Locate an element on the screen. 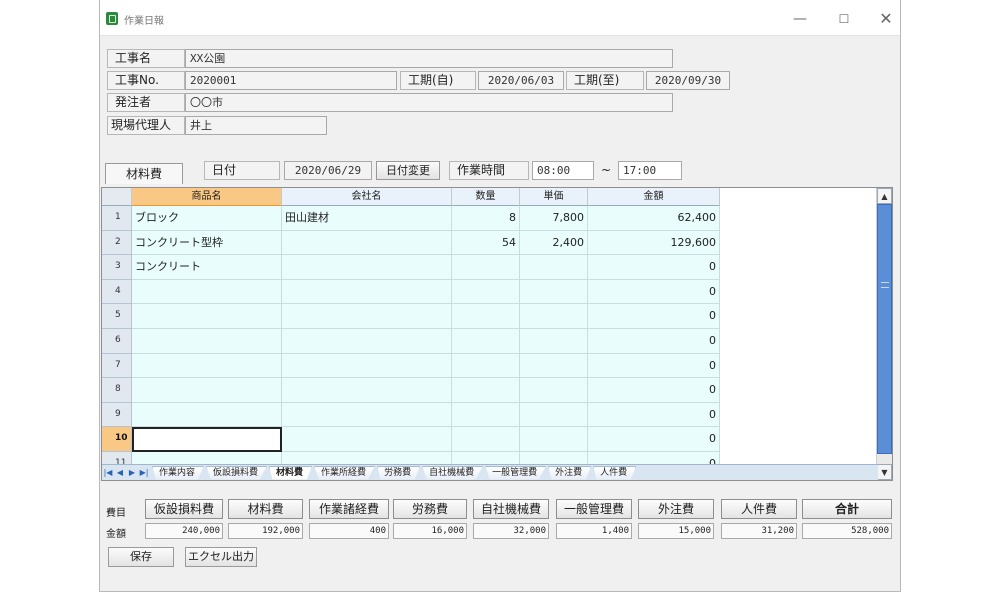 This screenshot has width=1000, height=600. grid-corner is located at coordinates (117, 197).